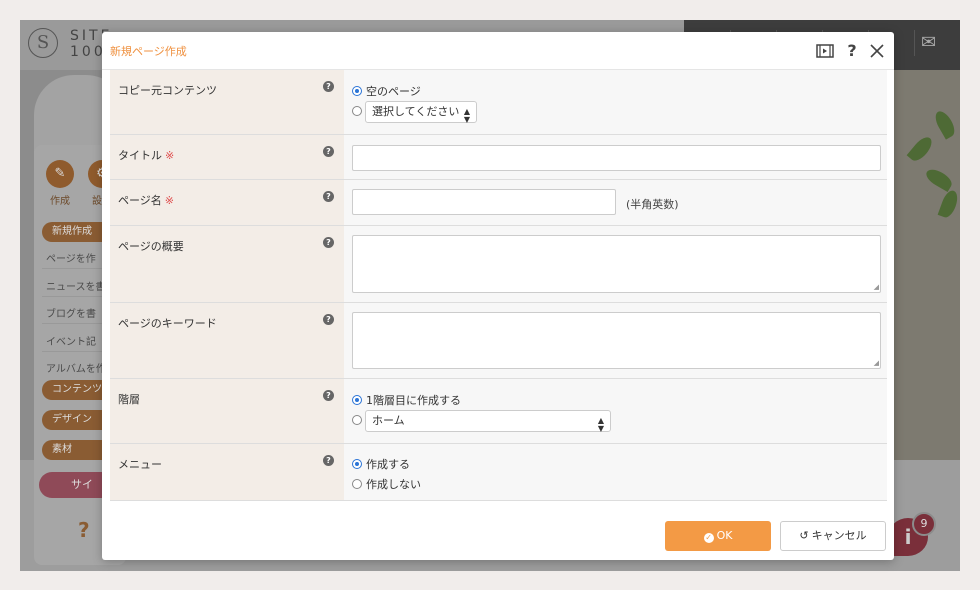 The image size is (980, 590). I want to click on radio-first-level: 1階層目に作成する, so click(406, 400).